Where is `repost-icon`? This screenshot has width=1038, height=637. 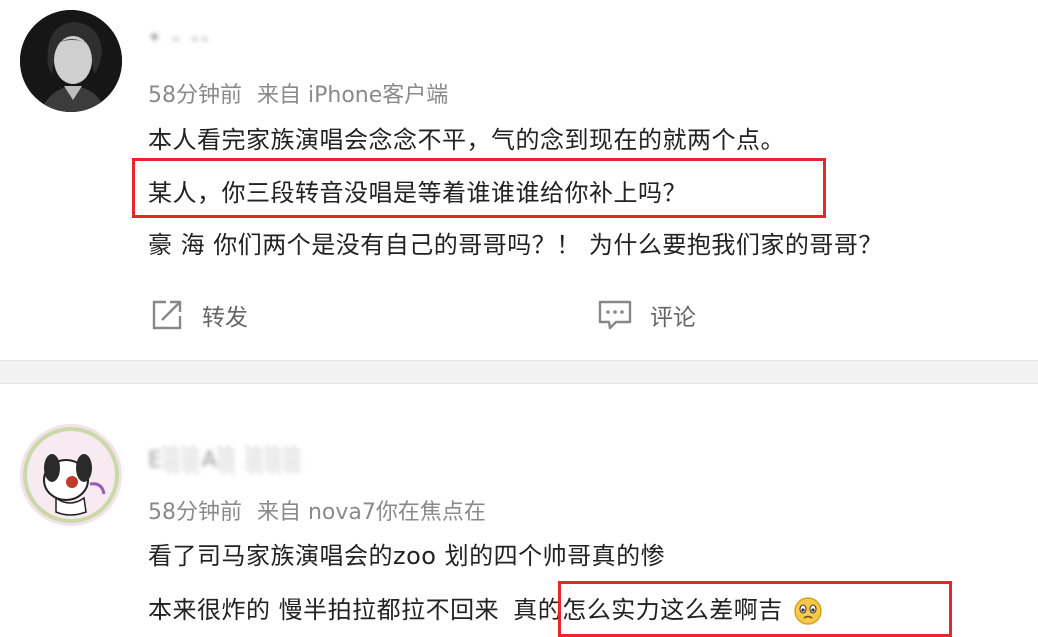 repost-icon is located at coordinates (167, 315).